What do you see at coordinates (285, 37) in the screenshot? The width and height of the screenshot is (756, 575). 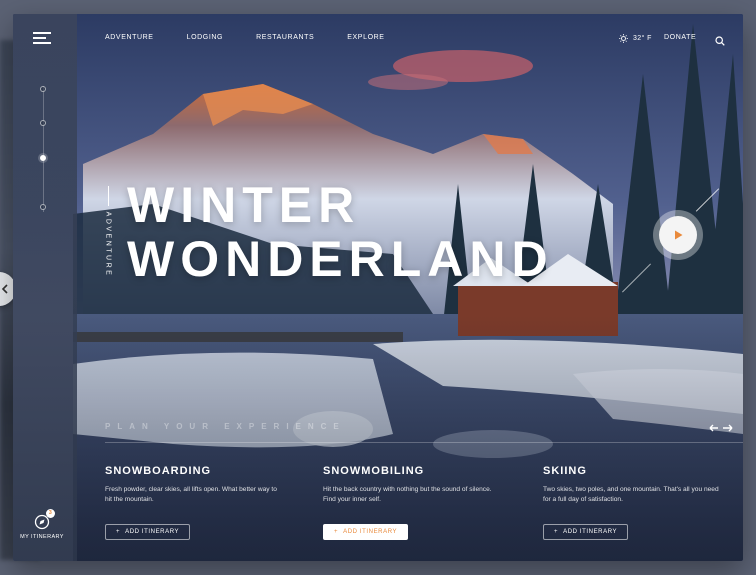 I see `nav-restaurants: RESTAURANTS` at bounding box center [285, 37].